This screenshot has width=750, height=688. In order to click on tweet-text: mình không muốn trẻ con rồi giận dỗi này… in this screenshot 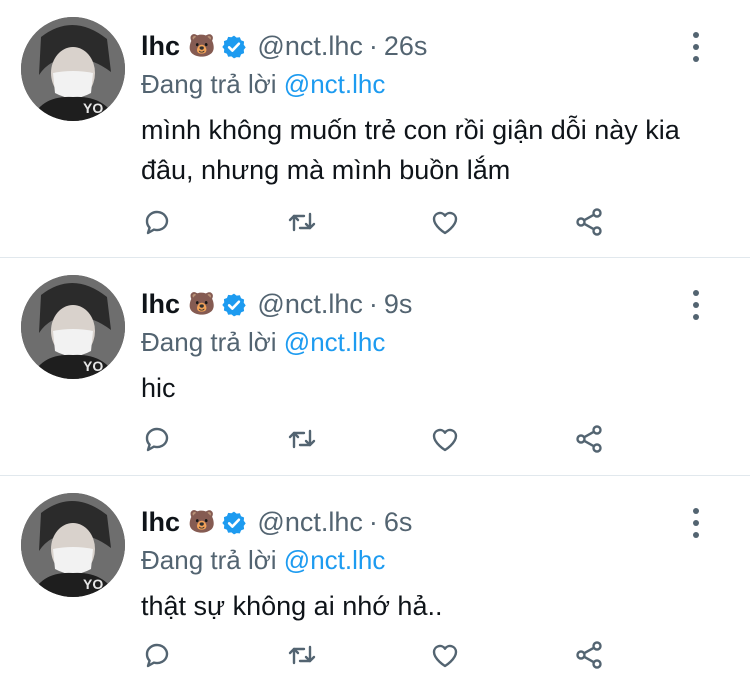, I will do `click(410, 150)`.